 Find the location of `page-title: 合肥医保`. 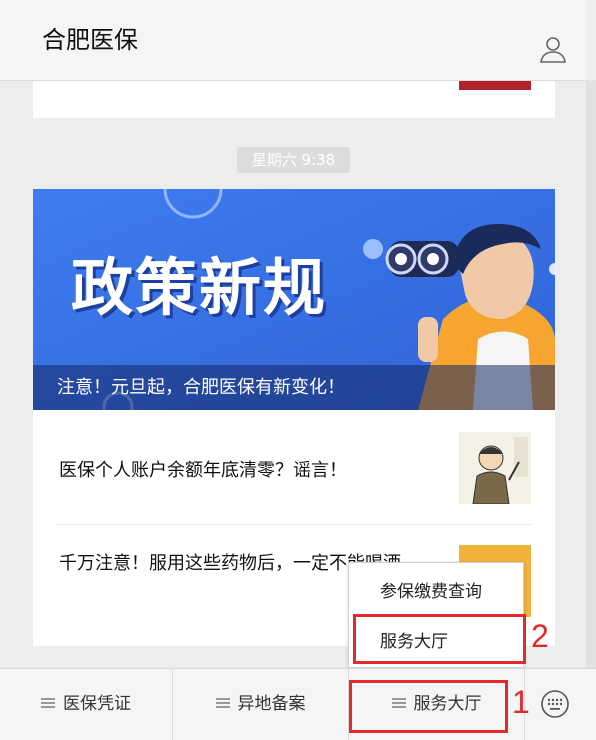

page-title: 合肥医保 is located at coordinates (90, 40).